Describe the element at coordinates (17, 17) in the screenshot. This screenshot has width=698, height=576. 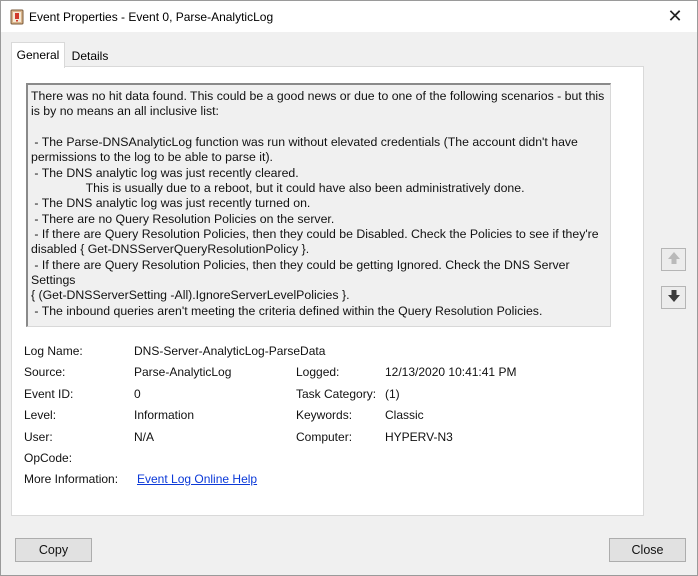
I see `event-viewer-icon` at that location.